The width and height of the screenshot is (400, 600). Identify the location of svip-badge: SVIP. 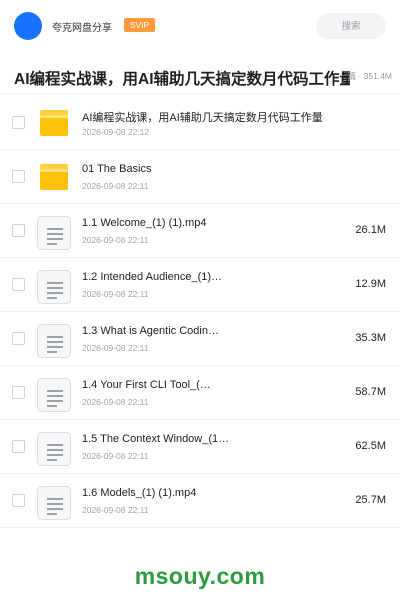
(139, 25).